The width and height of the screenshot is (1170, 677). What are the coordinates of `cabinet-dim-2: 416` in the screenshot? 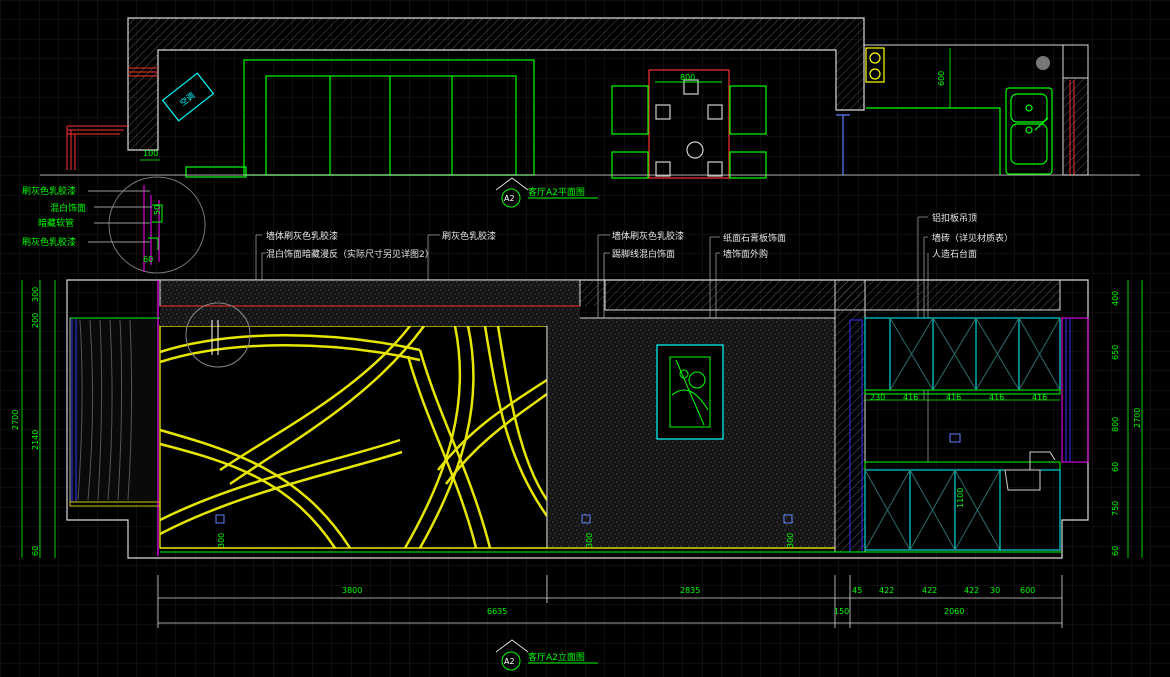 It's located at (910, 397).